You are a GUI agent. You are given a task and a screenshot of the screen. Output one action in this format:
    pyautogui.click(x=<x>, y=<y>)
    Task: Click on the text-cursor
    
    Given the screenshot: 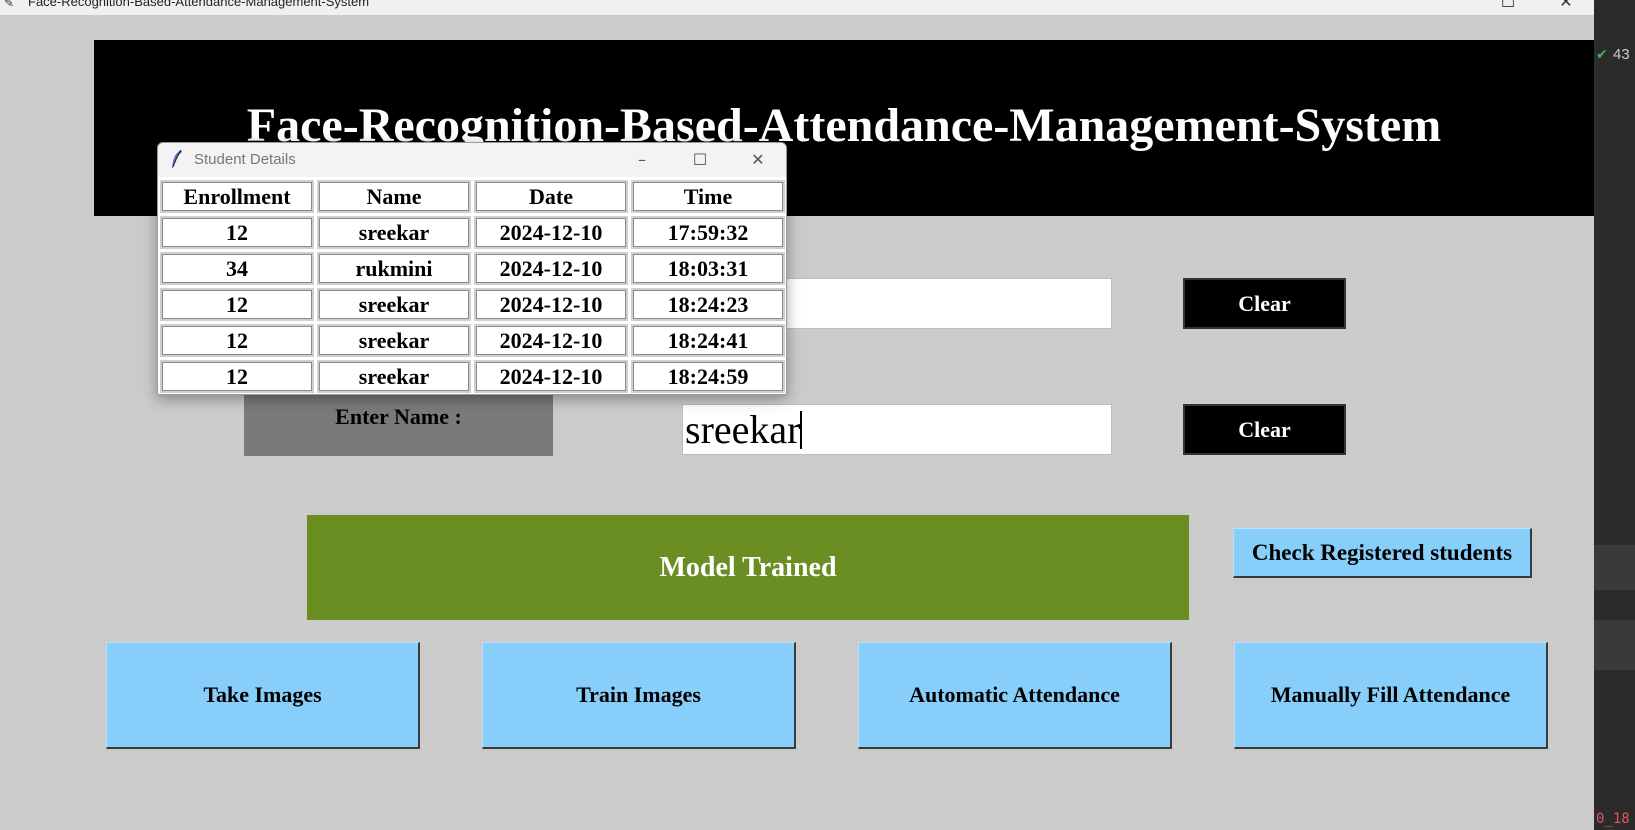 What is the action you would take?
    pyautogui.click(x=801, y=430)
    